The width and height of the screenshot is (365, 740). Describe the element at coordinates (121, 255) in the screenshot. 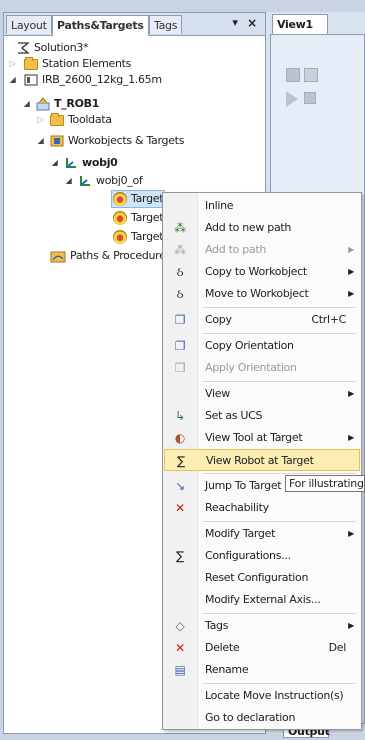

I see `tree-label: Paths & Procedures` at that location.